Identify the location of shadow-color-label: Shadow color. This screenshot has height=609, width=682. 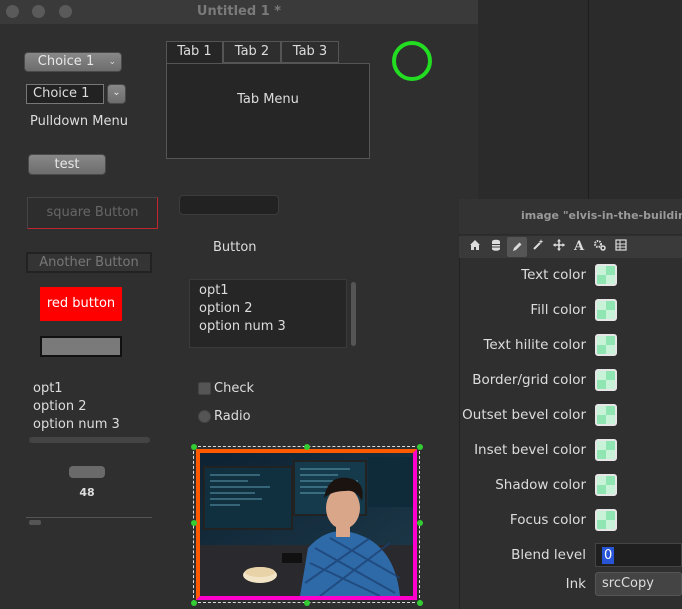
(540, 485).